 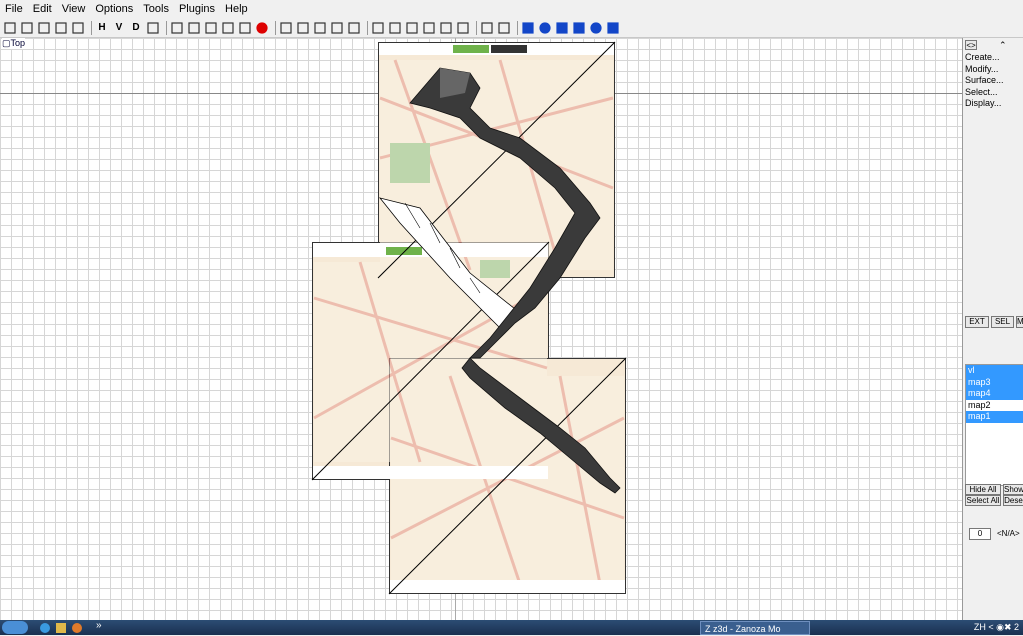 I want to click on snap-icon, so click(x=153, y=28).